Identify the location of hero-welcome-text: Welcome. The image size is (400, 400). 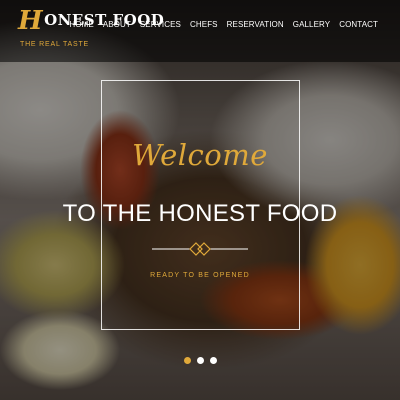
(200, 155).